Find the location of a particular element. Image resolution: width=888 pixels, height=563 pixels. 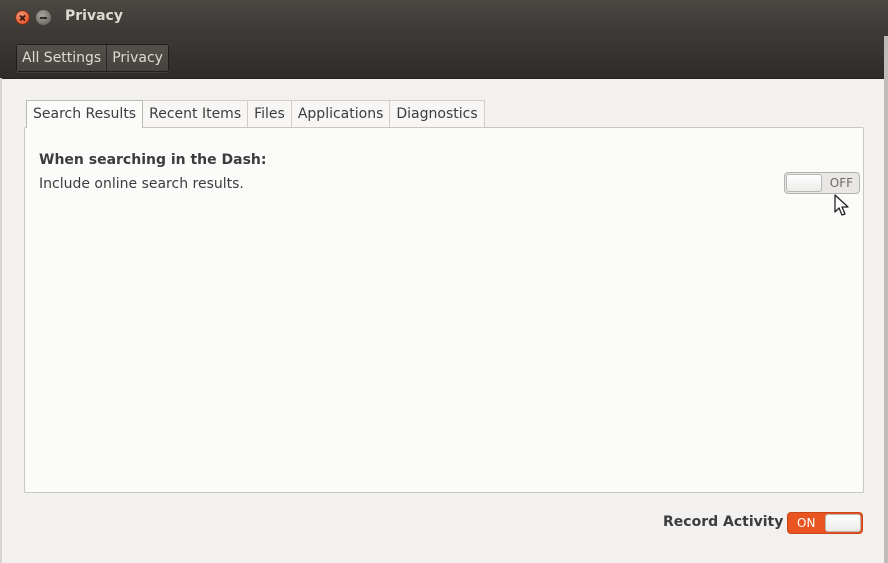

close-icon is located at coordinates (22, 17).